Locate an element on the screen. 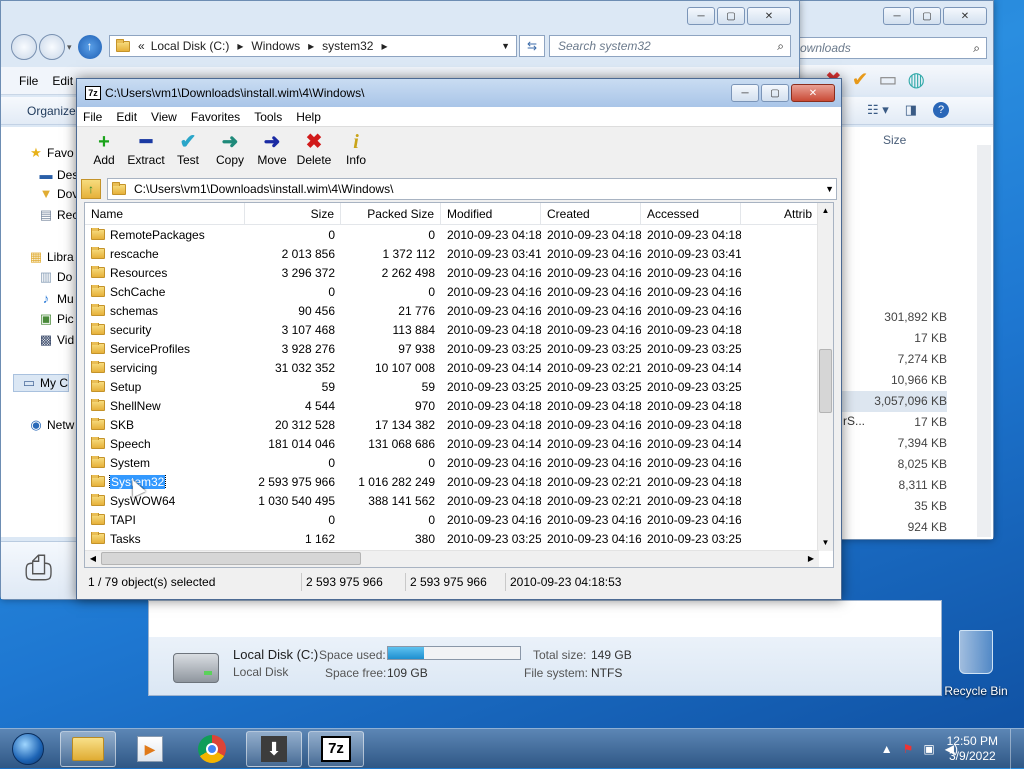  scroll-thumb is located at coordinates (825, 381).